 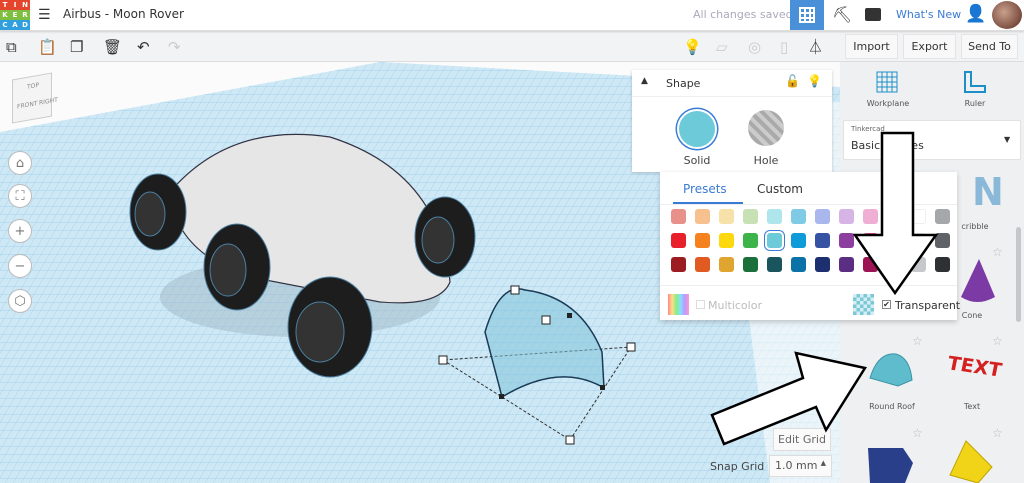 I want to click on cone-shape, so click(x=977, y=282).